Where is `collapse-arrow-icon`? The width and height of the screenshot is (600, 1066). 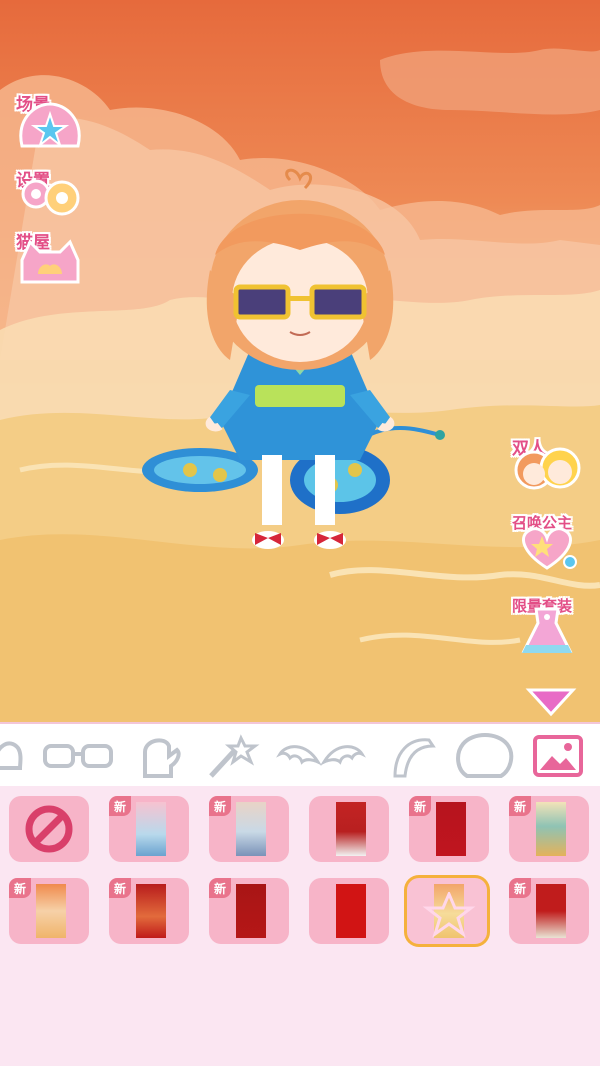 collapse-arrow-icon is located at coordinates (551, 702).